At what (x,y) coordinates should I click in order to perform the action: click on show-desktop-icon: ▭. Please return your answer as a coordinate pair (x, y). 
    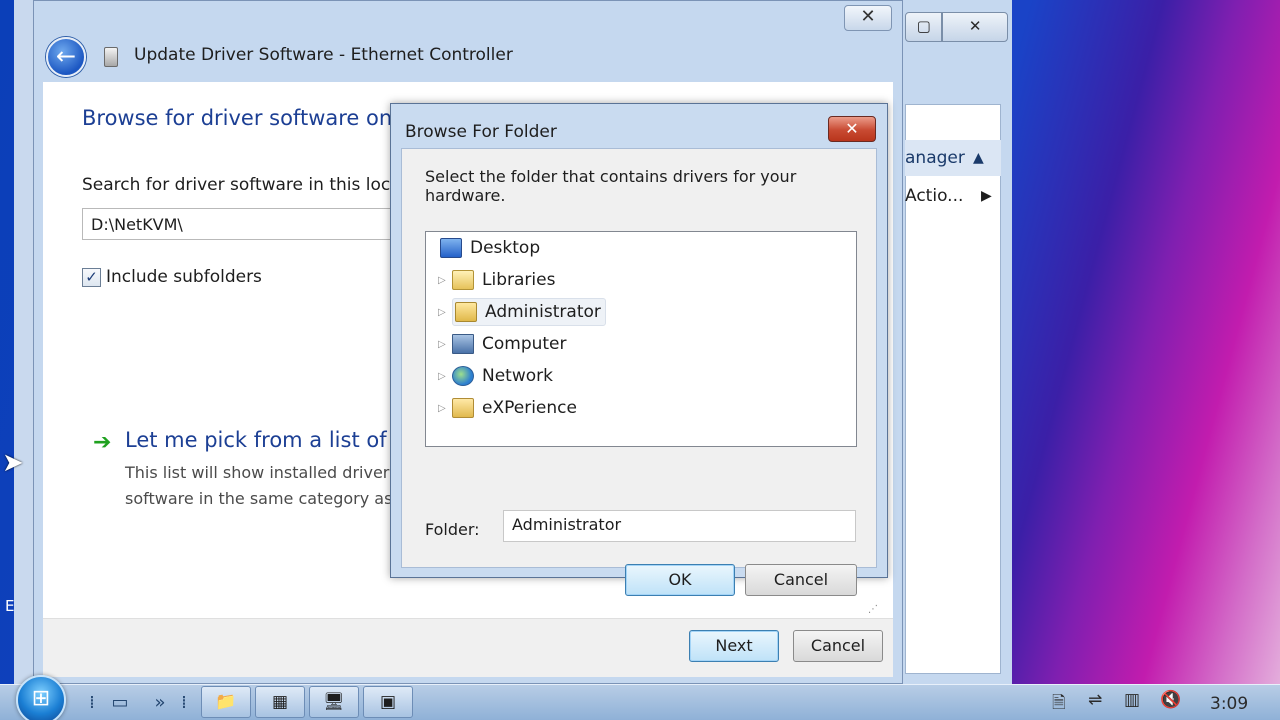
    Looking at the image, I should click on (120, 703).